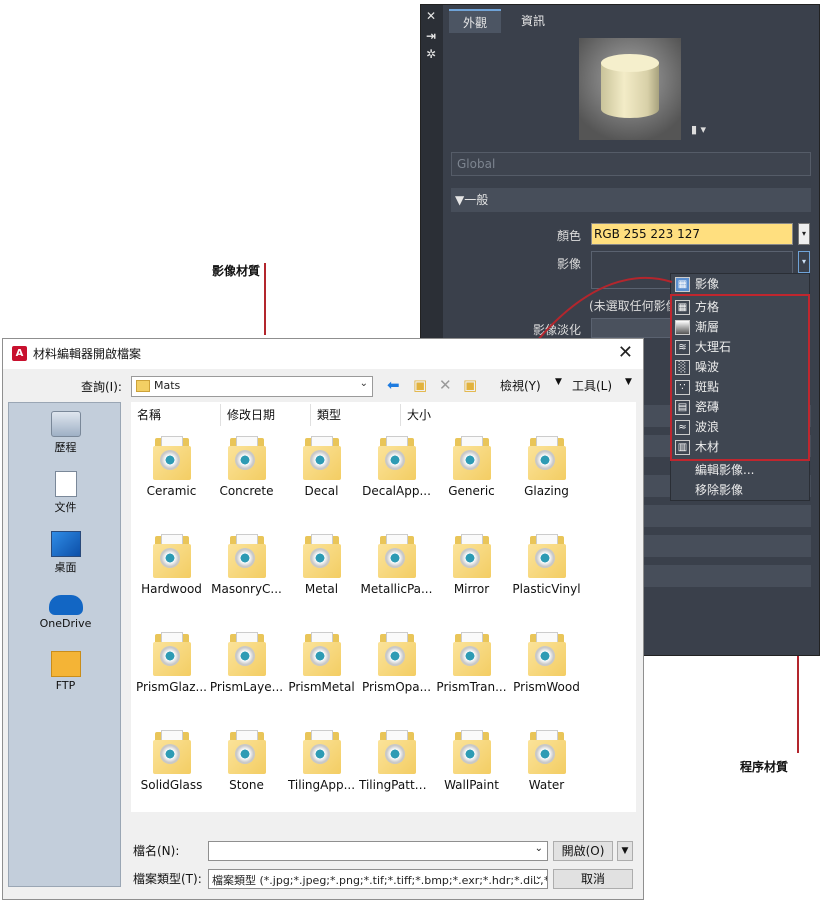  I want to click on preview-cylinder-icon, so click(630, 87).